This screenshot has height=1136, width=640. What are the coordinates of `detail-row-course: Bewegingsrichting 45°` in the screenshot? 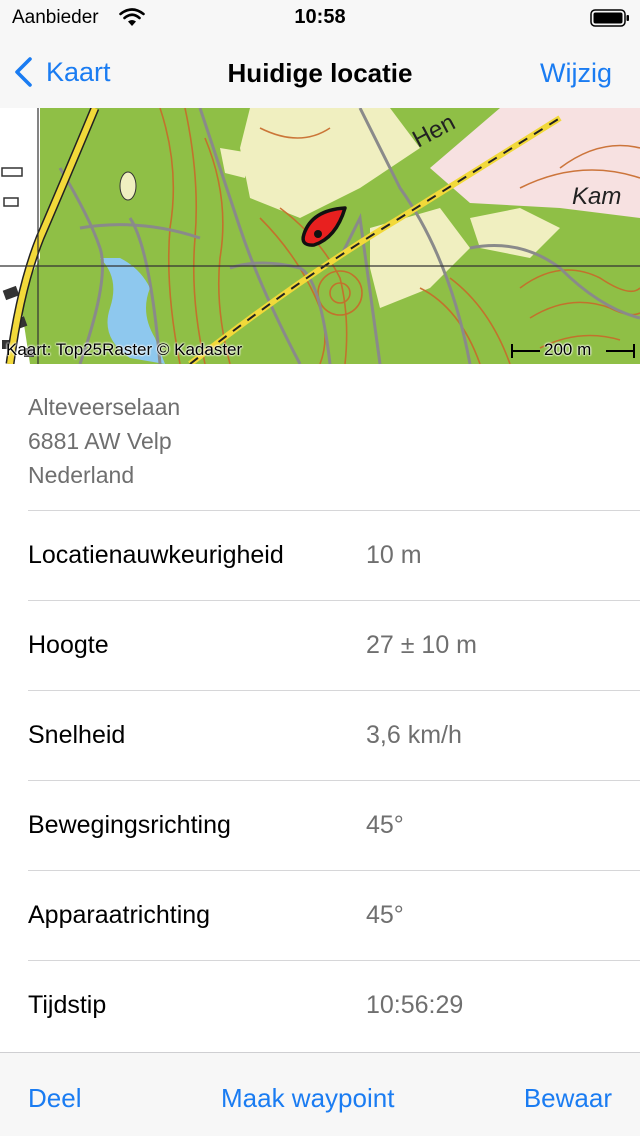 It's located at (320, 826).